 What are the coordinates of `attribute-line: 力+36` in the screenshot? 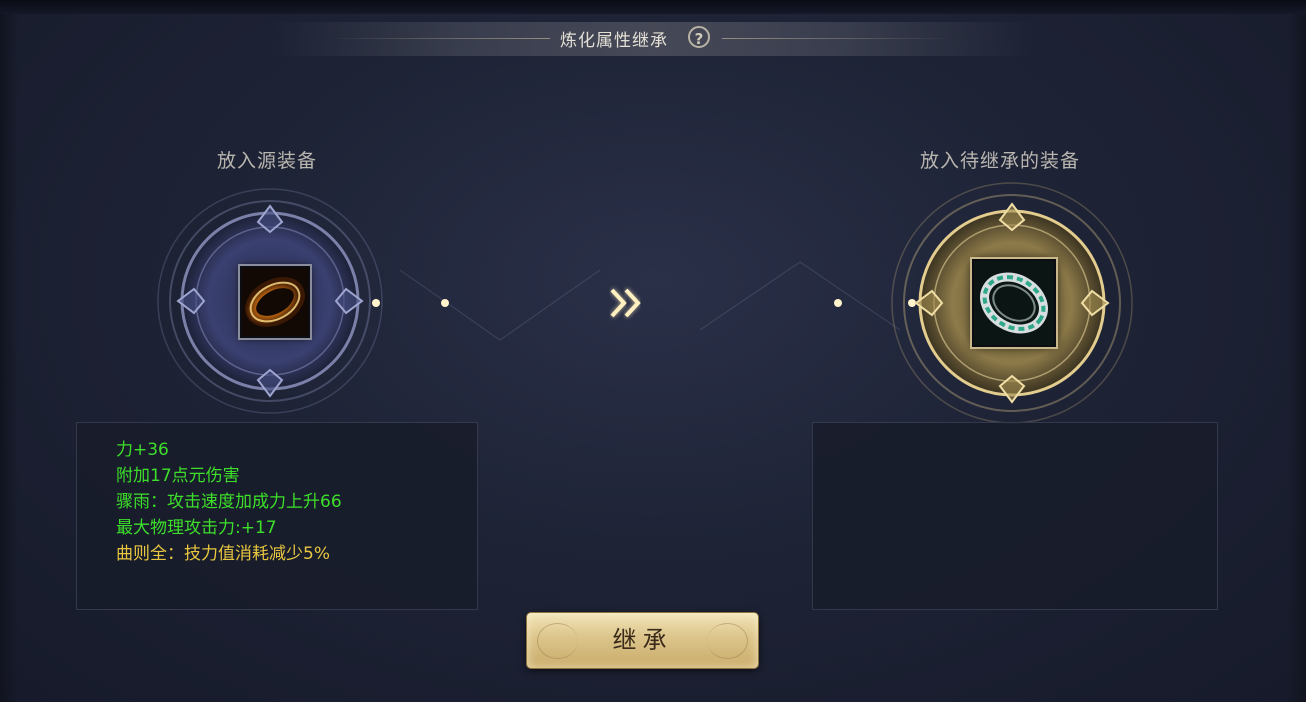 It's located at (142, 450).